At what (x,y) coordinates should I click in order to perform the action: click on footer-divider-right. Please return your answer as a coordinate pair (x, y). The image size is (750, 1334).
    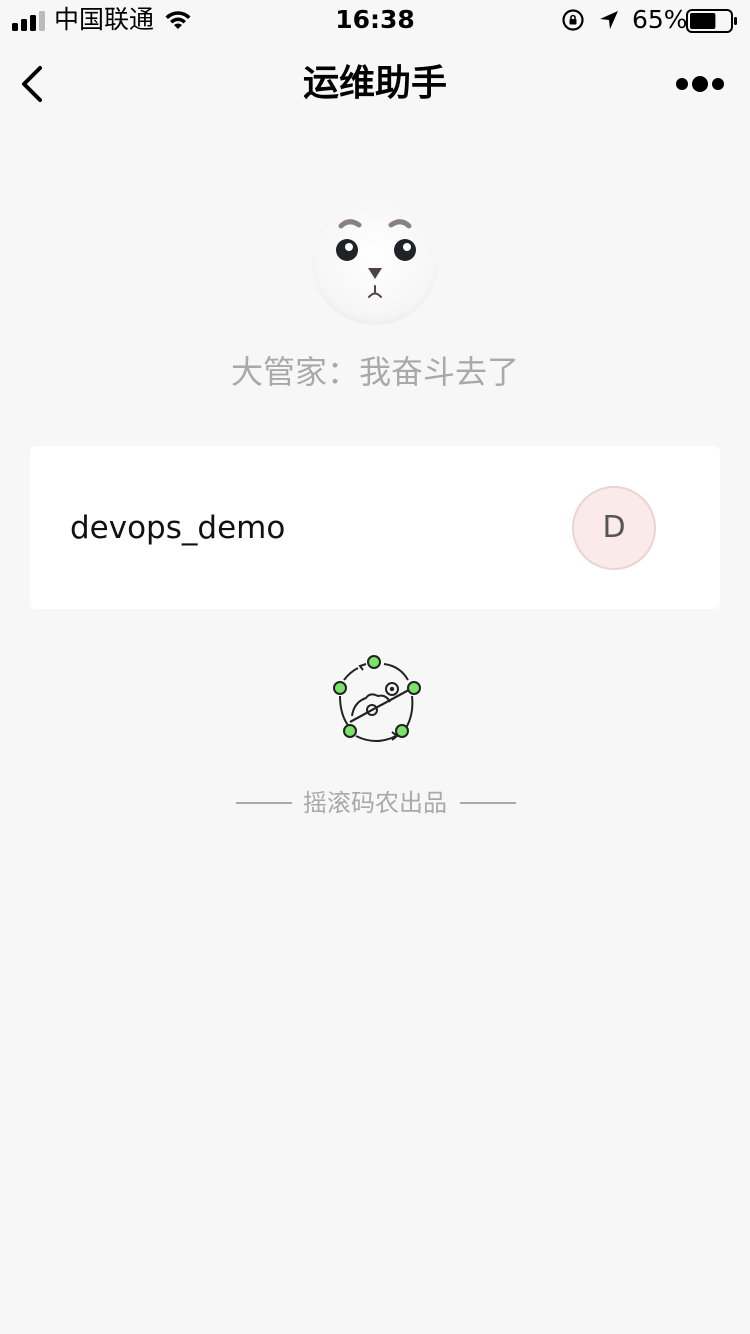
    Looking at the image, I should click on (488, 803).